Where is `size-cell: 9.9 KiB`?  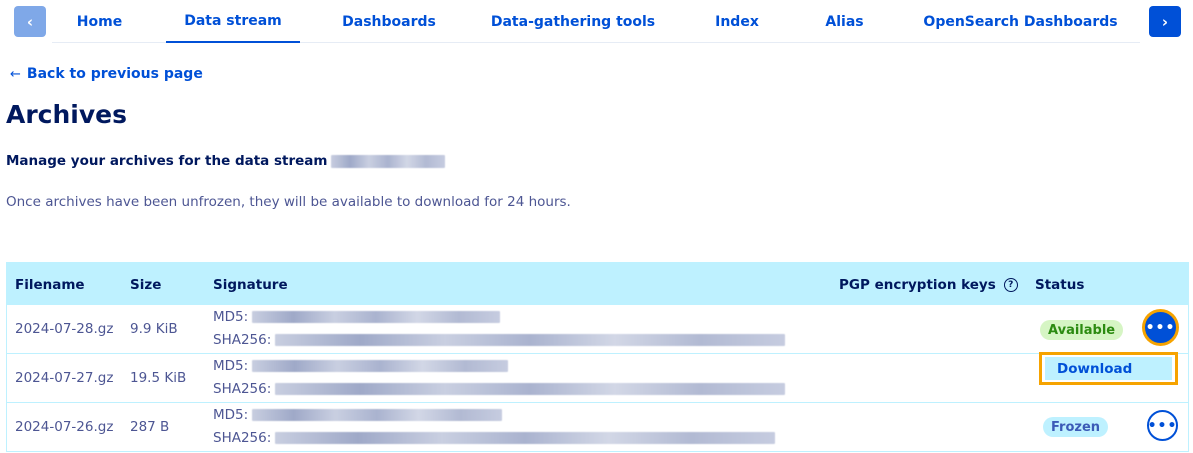 size-cell: 9.9 KiB is located at coordinates (154, 329).